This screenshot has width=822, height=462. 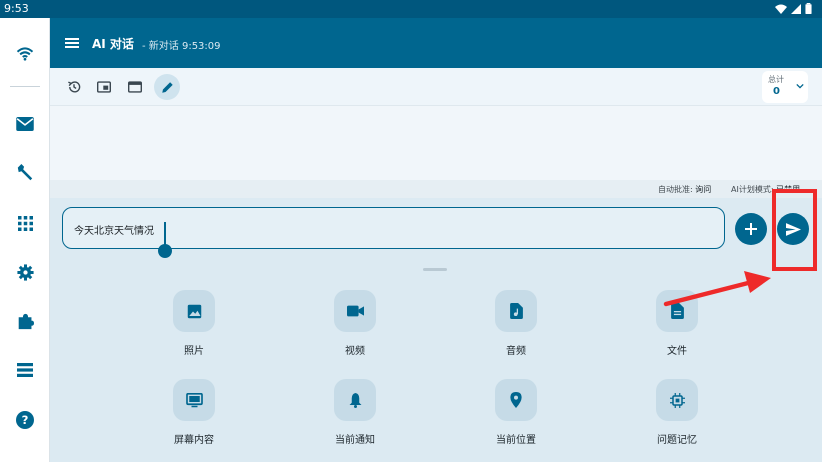 I want to click on app-bar: AI 对话 - 新对话 9:53:09, so click(x=436, y=43).